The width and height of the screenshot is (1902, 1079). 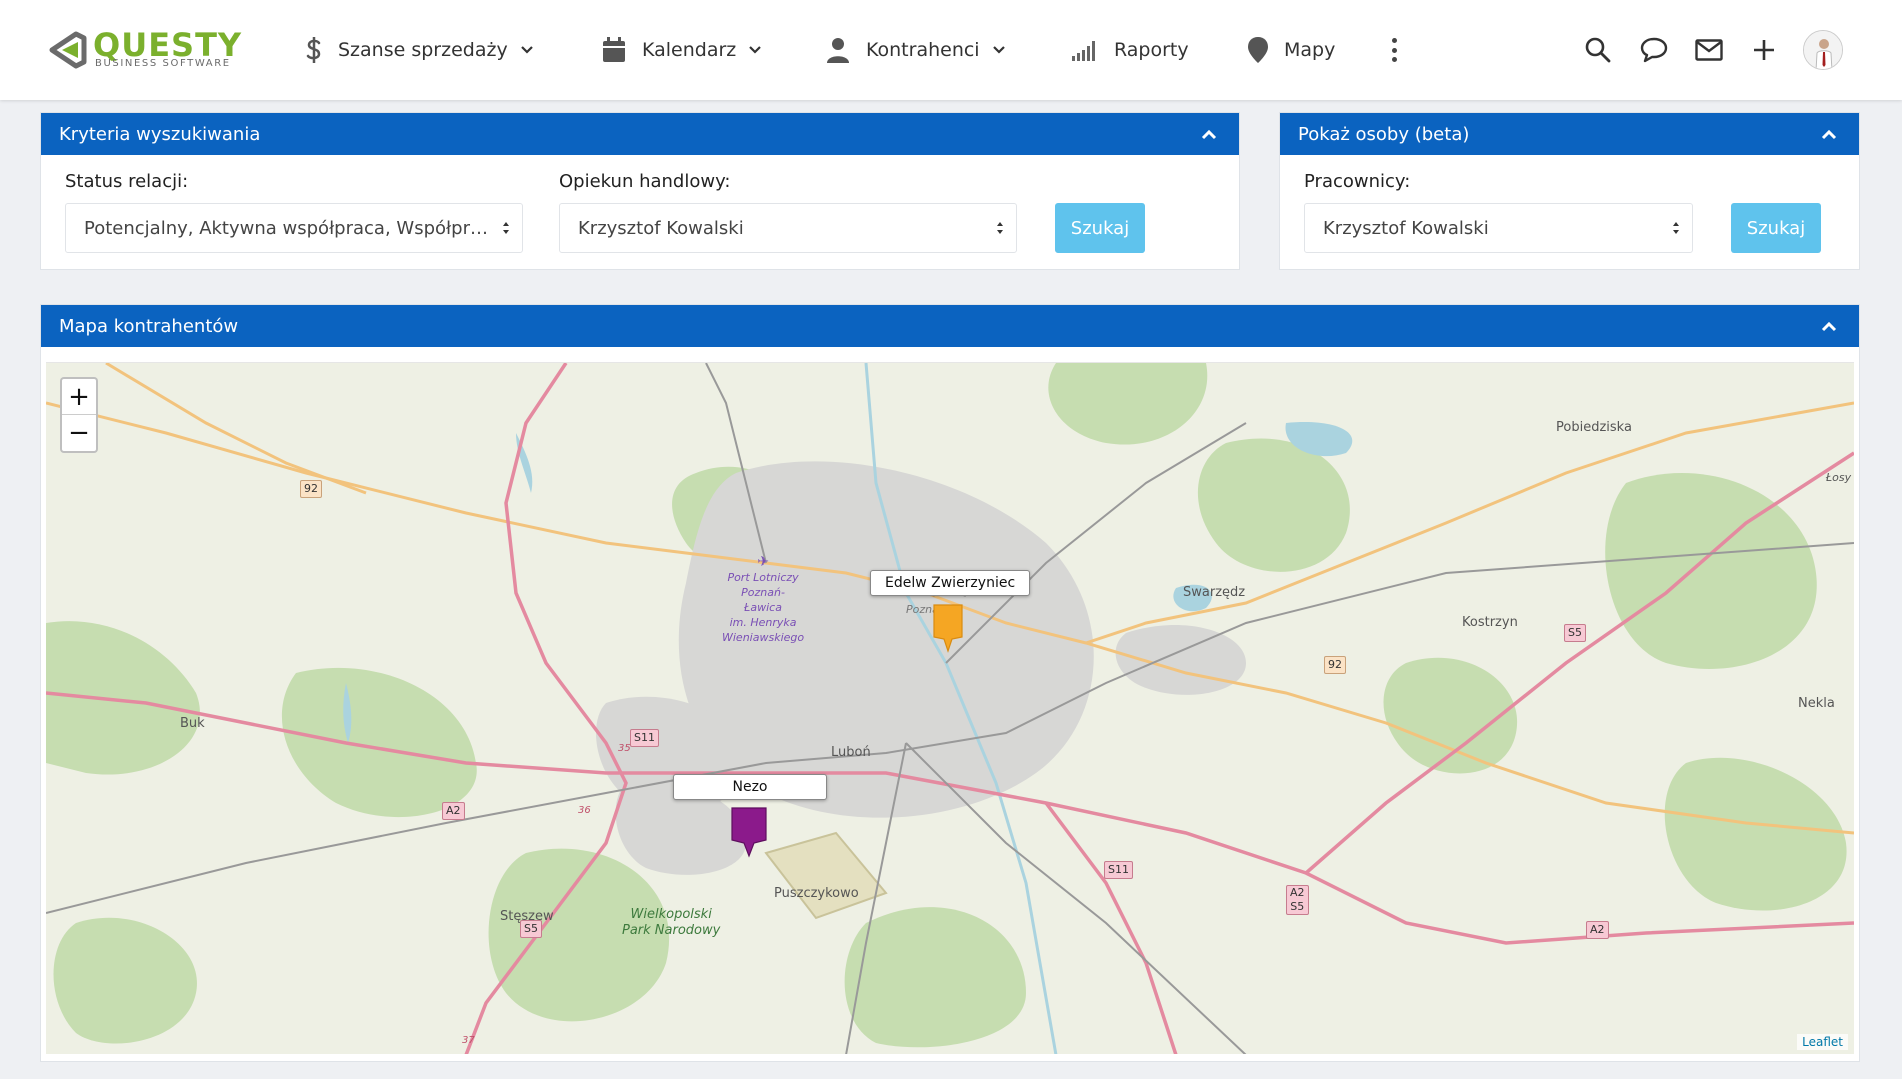 I want to click on logo-subtitle: BUSINESS SOFTWARE, so click(x=163, y=63).